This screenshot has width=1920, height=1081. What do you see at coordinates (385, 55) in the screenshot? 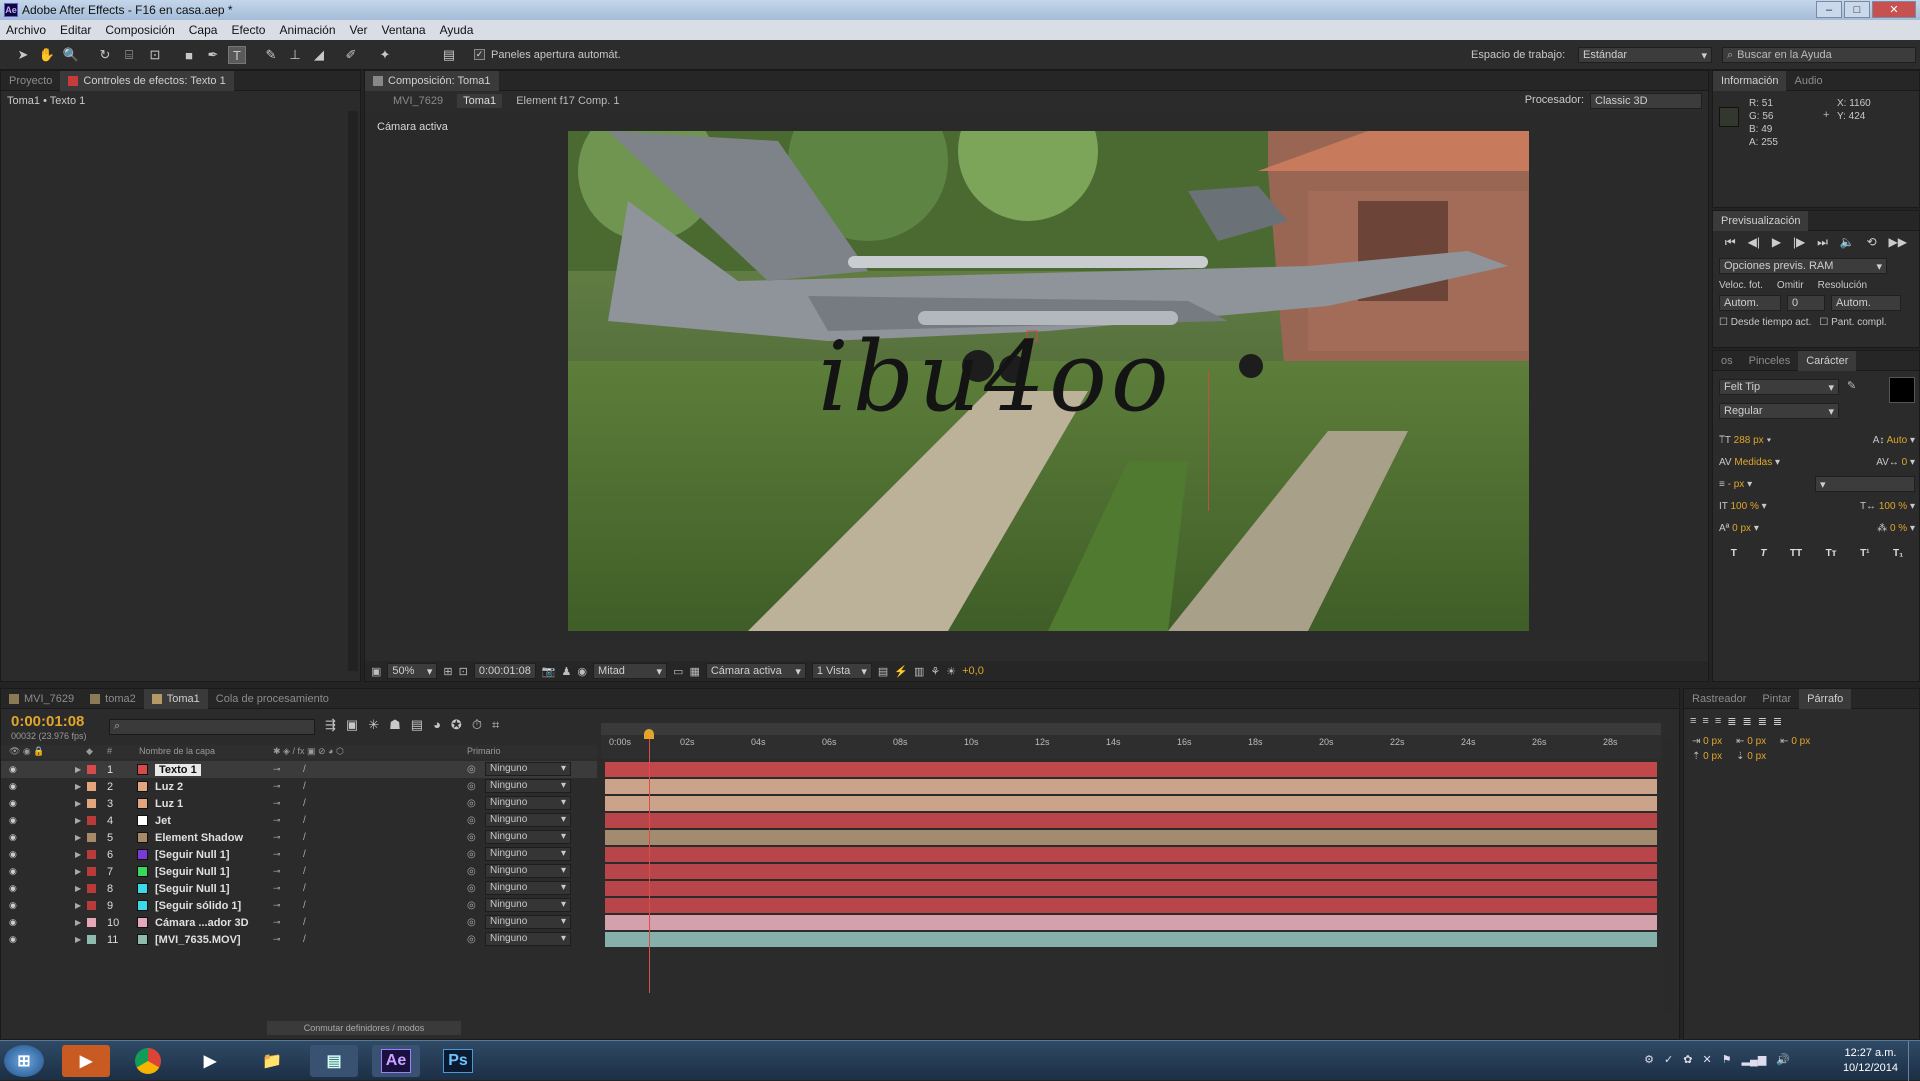
I see `puppet-tool-icon: ✦` at bounding box center [385, 55].